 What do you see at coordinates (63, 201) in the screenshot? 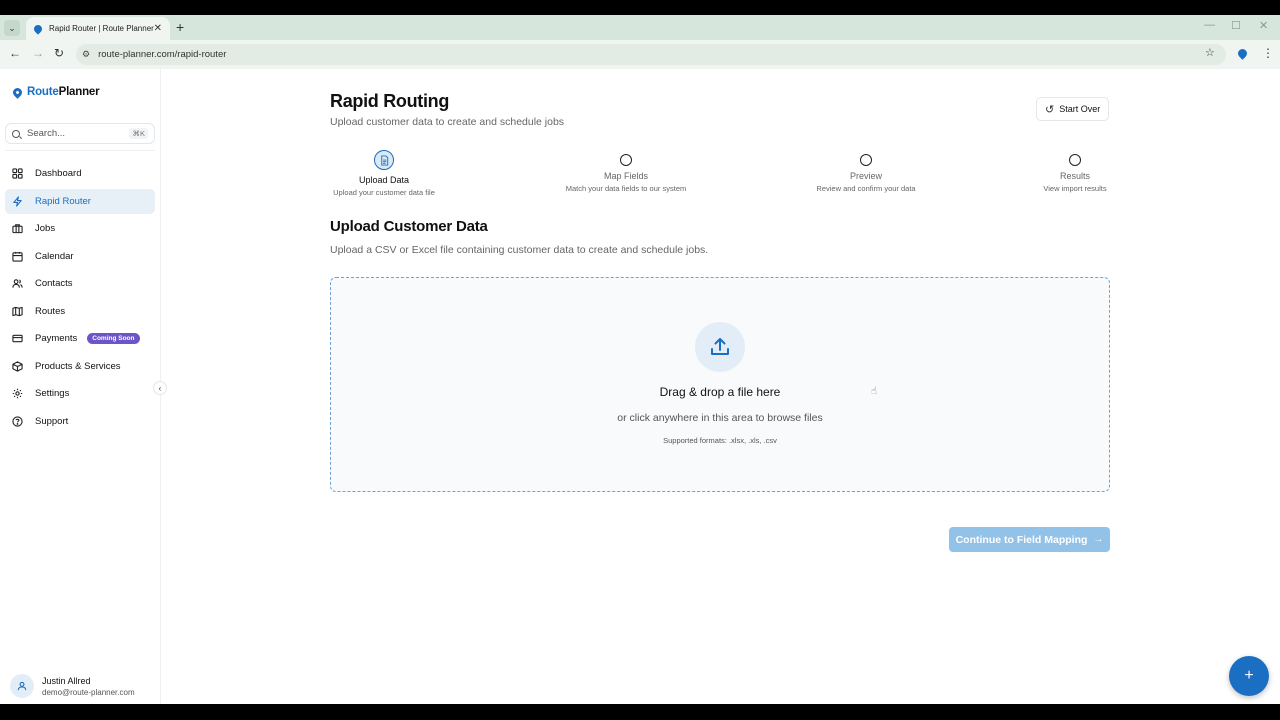
I see `sidebar-item-label: Rapid Router` at bounding box center [63, 201].